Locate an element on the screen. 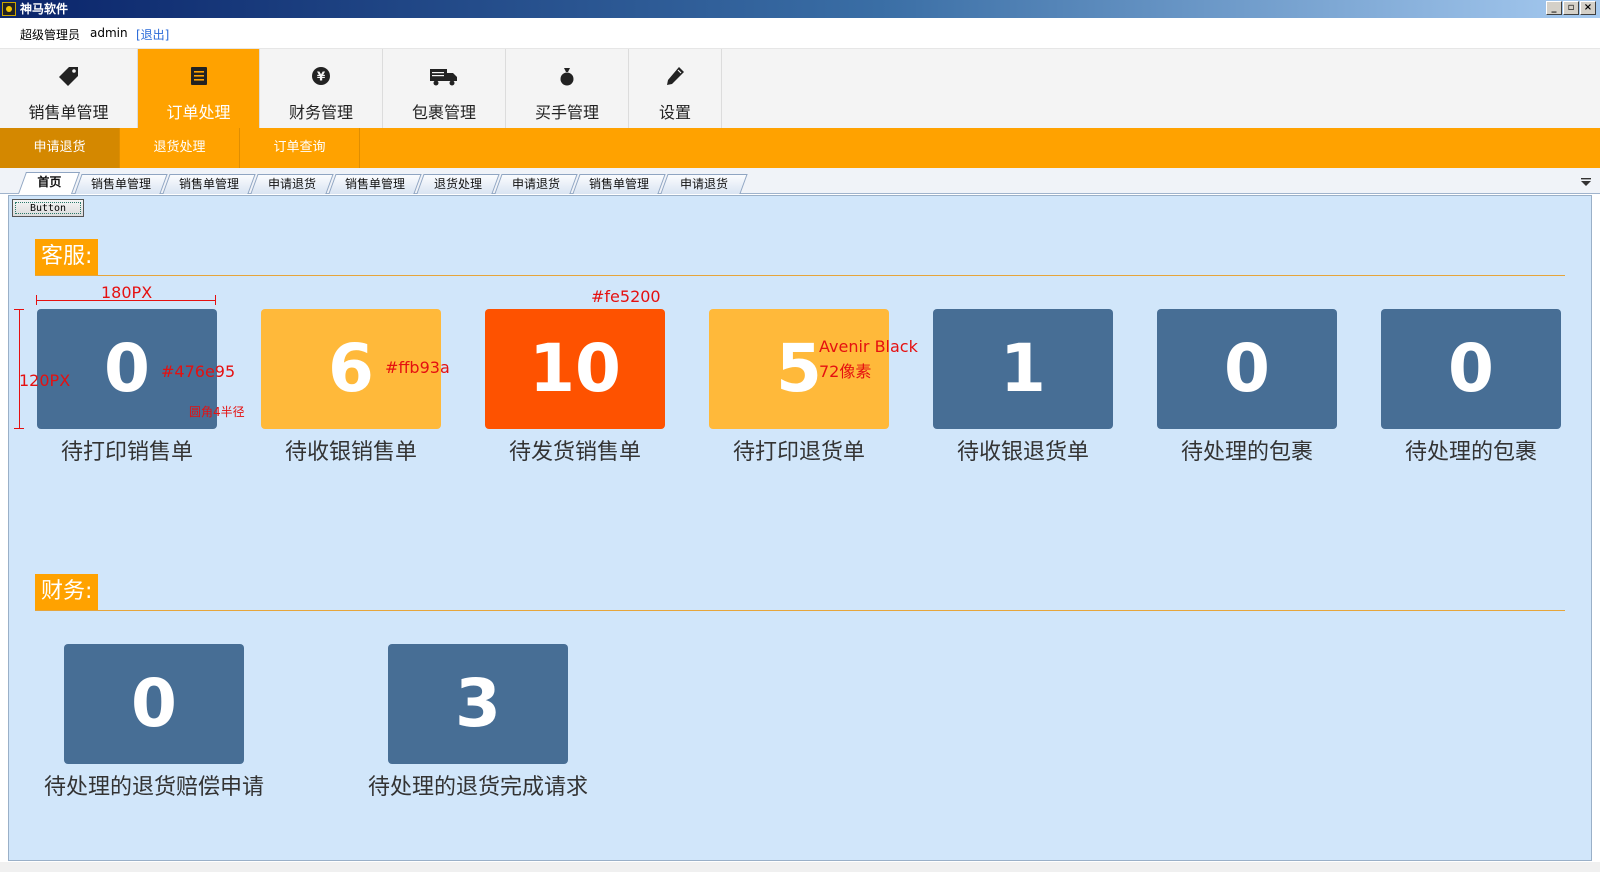 The width and height of the screenshot is (1600, 872). annotation-color-red: #fe5200 is located at coordinates (626, 296).